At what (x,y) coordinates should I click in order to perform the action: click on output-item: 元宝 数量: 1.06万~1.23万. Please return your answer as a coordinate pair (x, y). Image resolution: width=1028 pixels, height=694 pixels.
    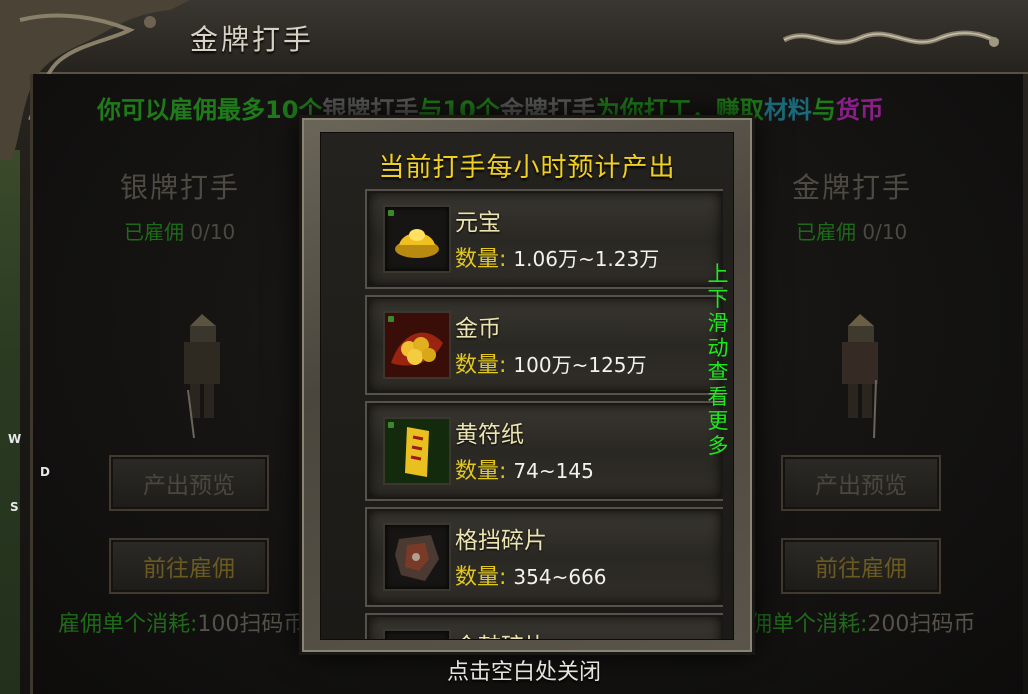
    Looking at the image, I should click on (544, 239).